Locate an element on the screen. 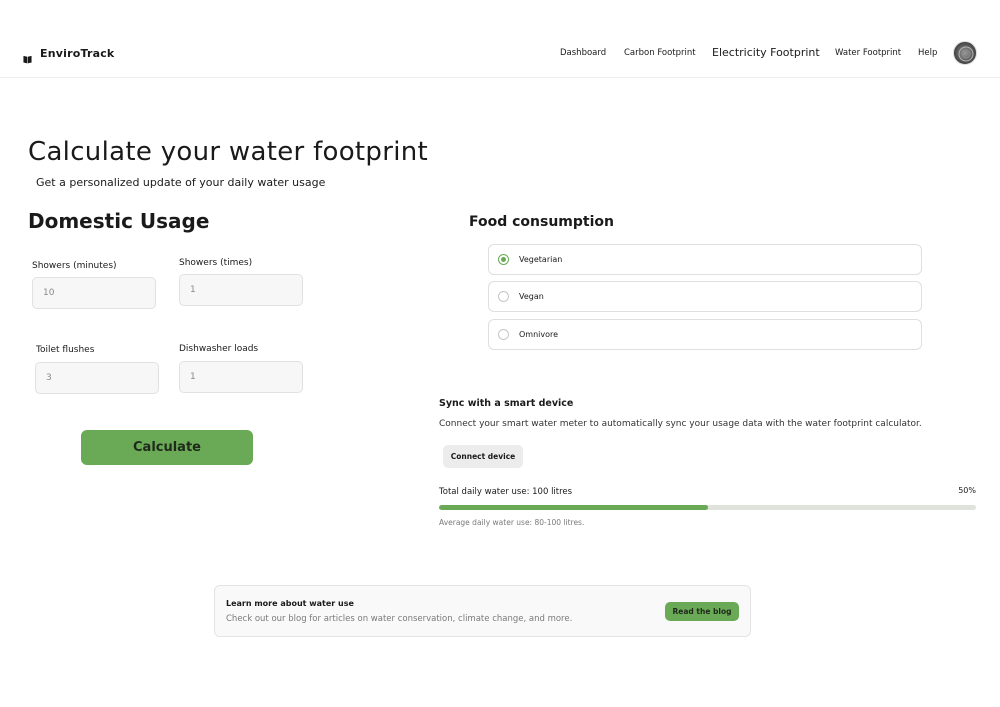 This screenshot has width=1000, height=707. brand: EnviroTrack is located at coordinates (69, 55).